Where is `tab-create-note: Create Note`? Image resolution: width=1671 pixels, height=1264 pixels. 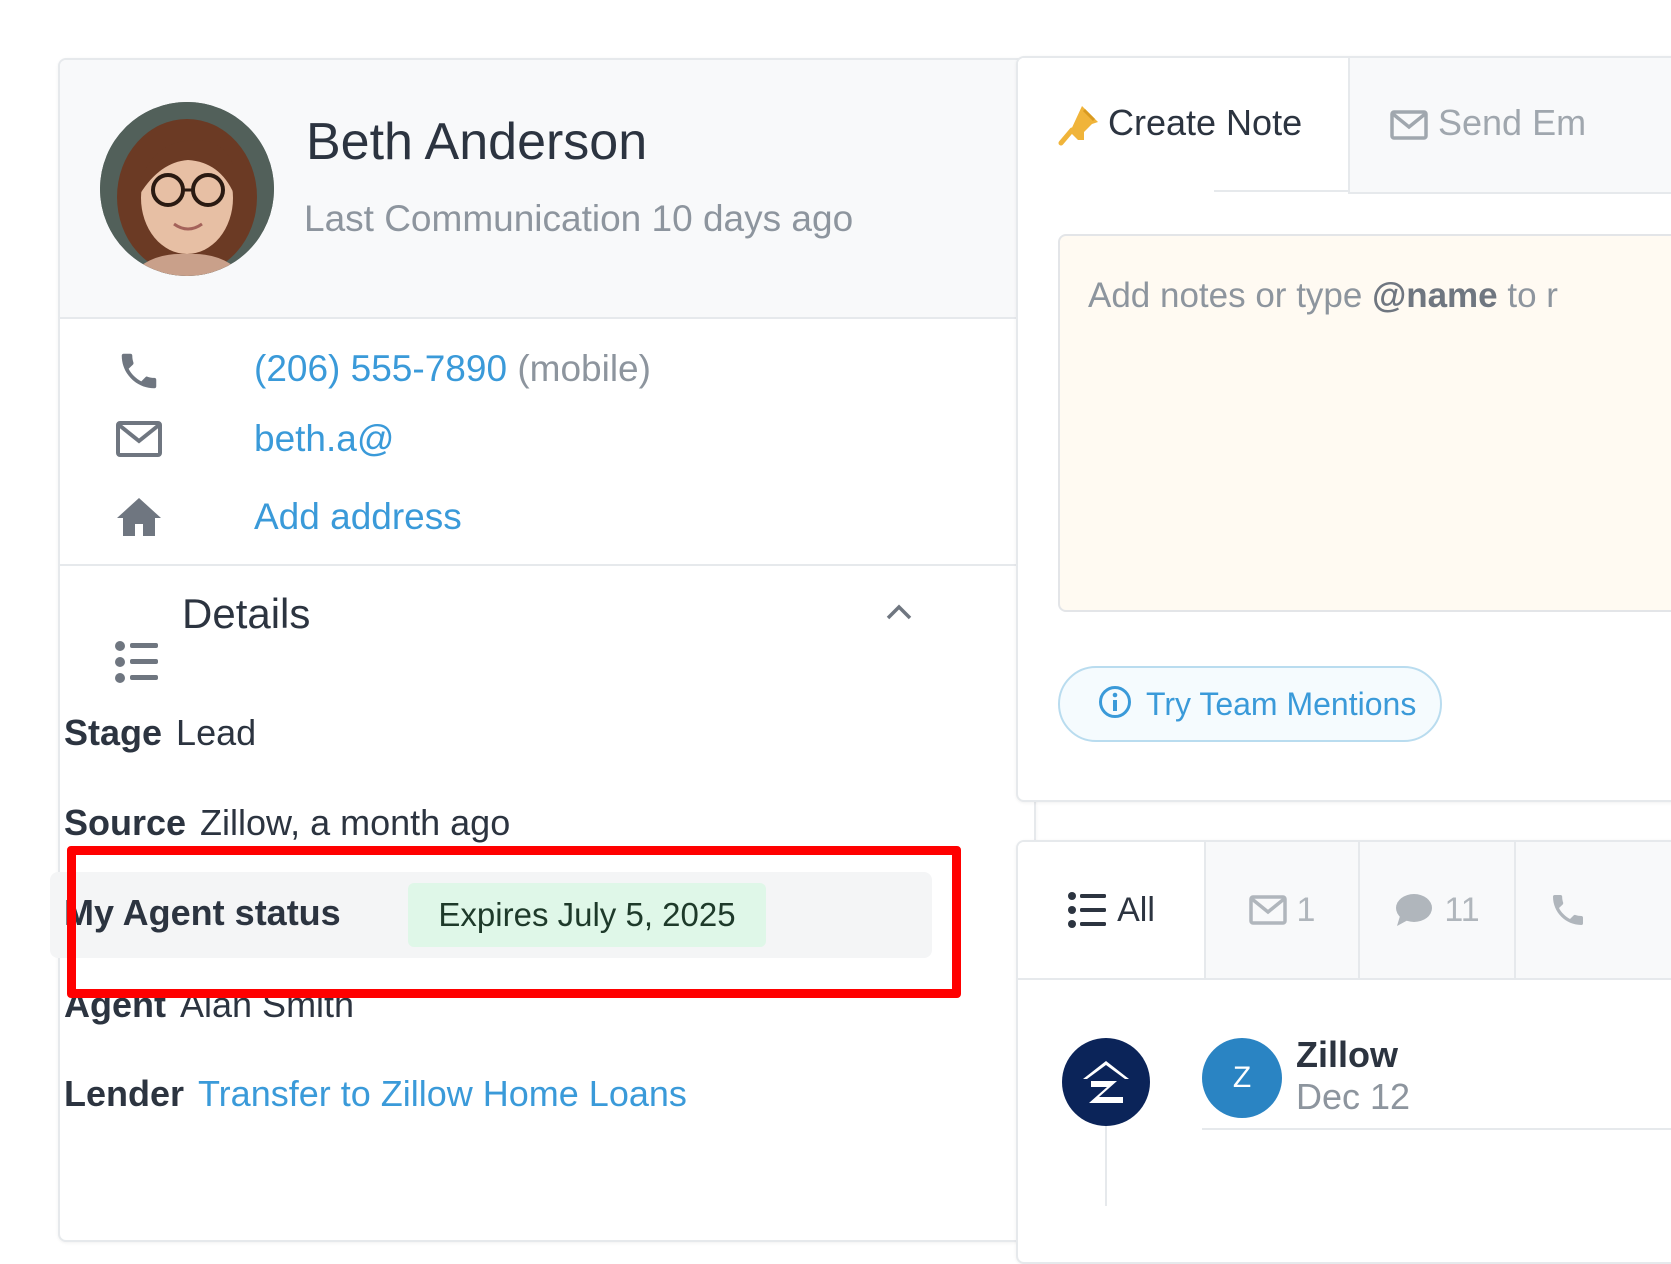
tab-create-note: Create Note is located at coordinates (1183, 125).